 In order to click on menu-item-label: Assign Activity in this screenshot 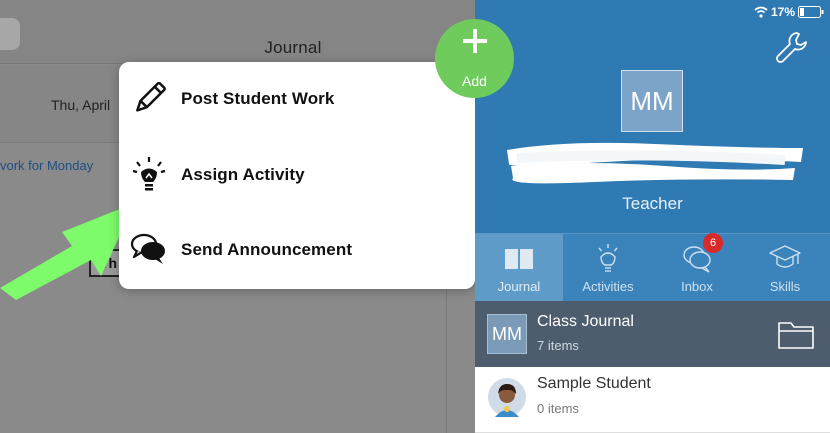, I will do `click(243, 174)`.